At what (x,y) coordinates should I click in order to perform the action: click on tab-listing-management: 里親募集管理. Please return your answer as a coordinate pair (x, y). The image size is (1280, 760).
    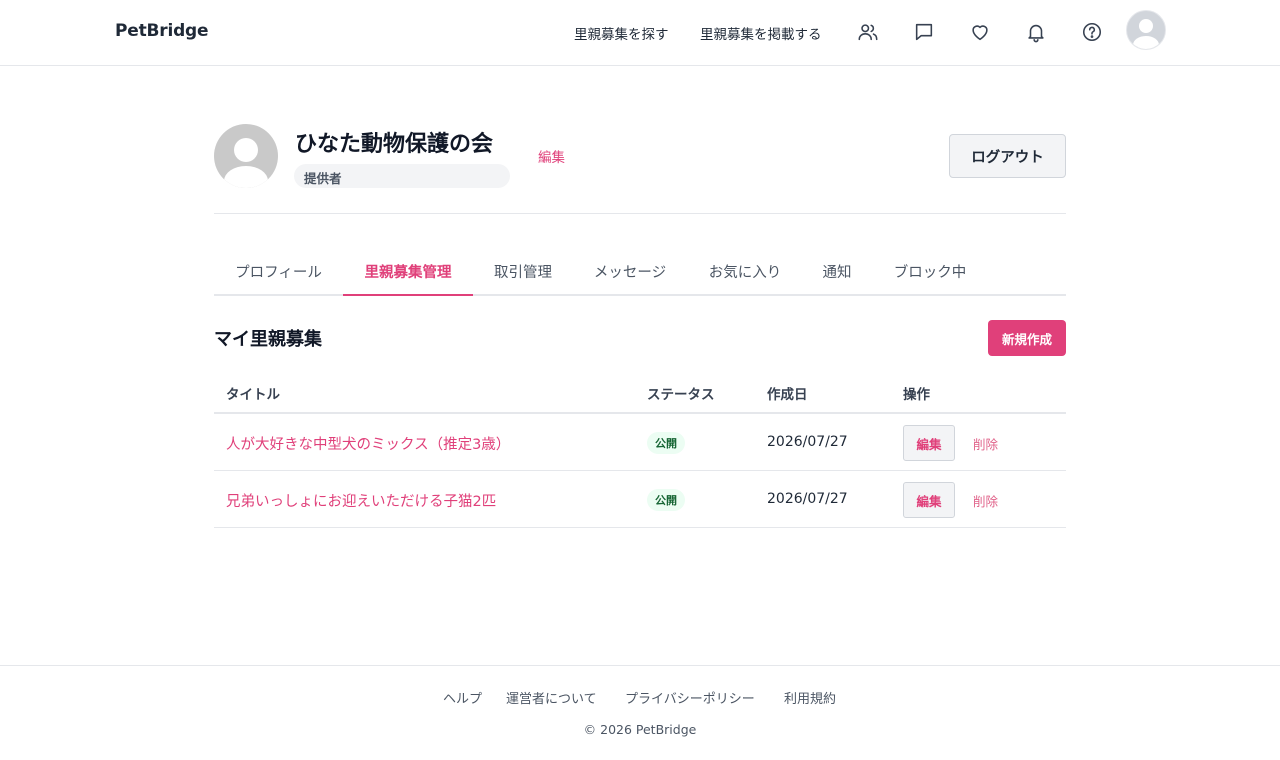
    Looking at the image, I should click on (408, 271).